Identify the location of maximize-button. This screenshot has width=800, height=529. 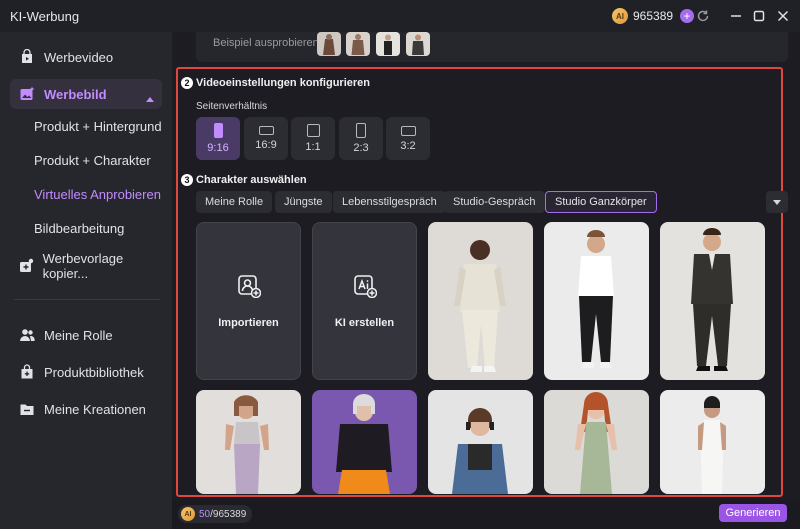
(759, 16).